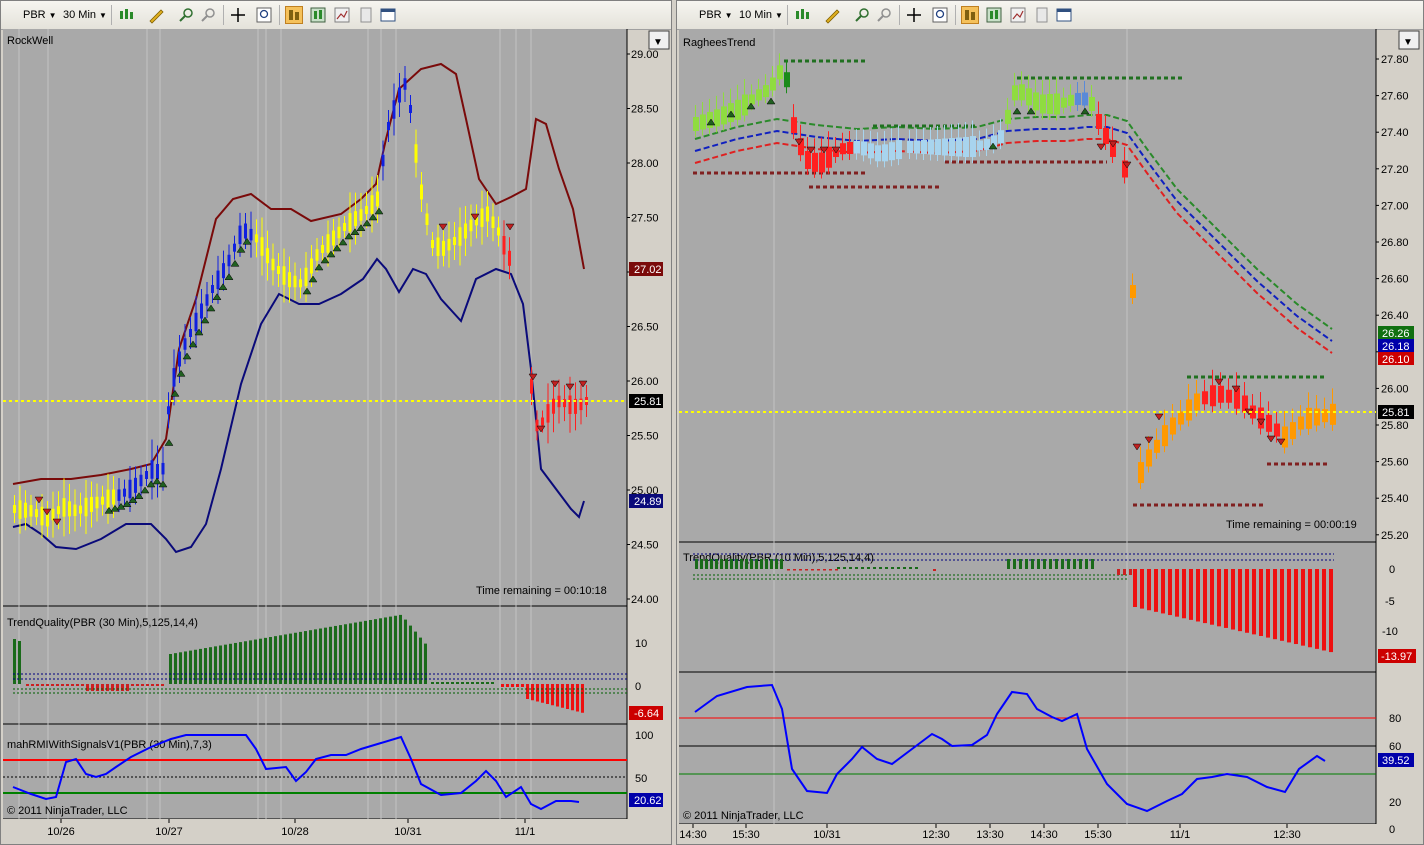  I want to click on pencil-icon, so click(156, 16).